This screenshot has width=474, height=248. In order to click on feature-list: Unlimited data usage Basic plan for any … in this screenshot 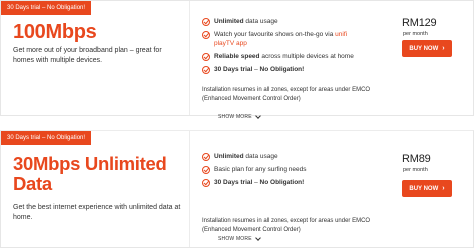, I will do `click(282, 171)`.